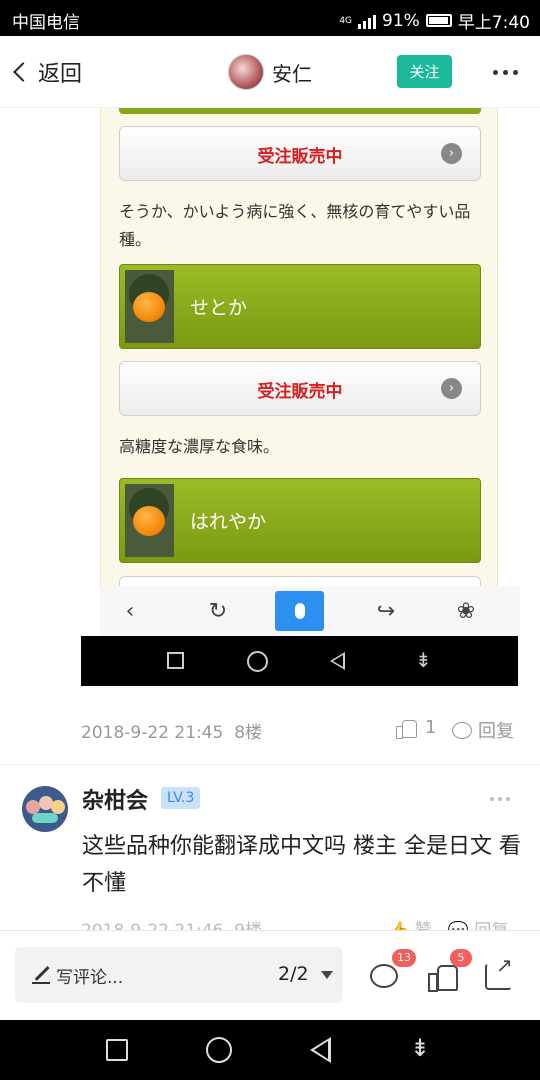 This screenshot has height=1080, width=540. I want to click on caret-down-icon, so click(327, 975).